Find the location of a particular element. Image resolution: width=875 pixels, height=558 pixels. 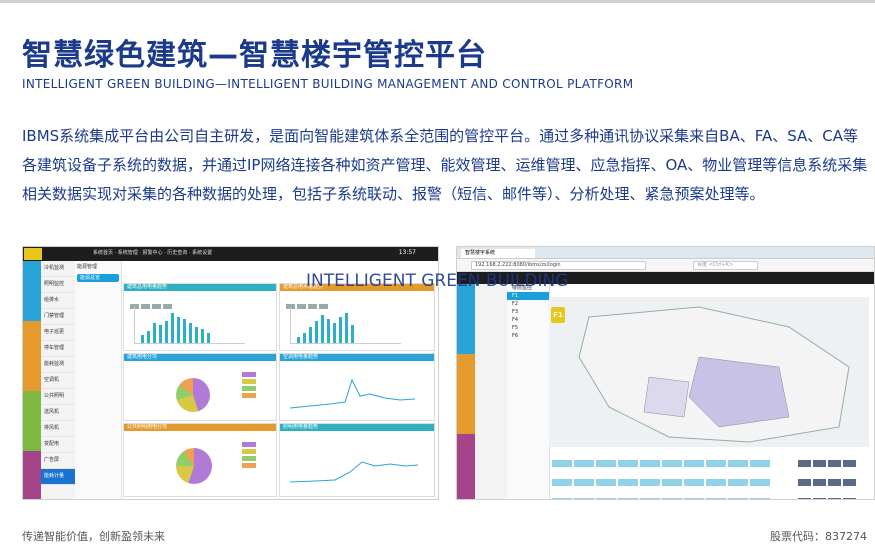

sub-nav-head: 能源管理 is located at coordinates (87, 267).